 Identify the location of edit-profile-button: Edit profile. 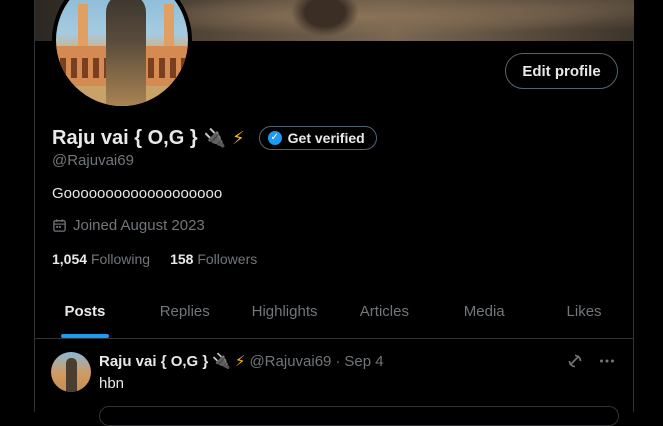
(561, 71).